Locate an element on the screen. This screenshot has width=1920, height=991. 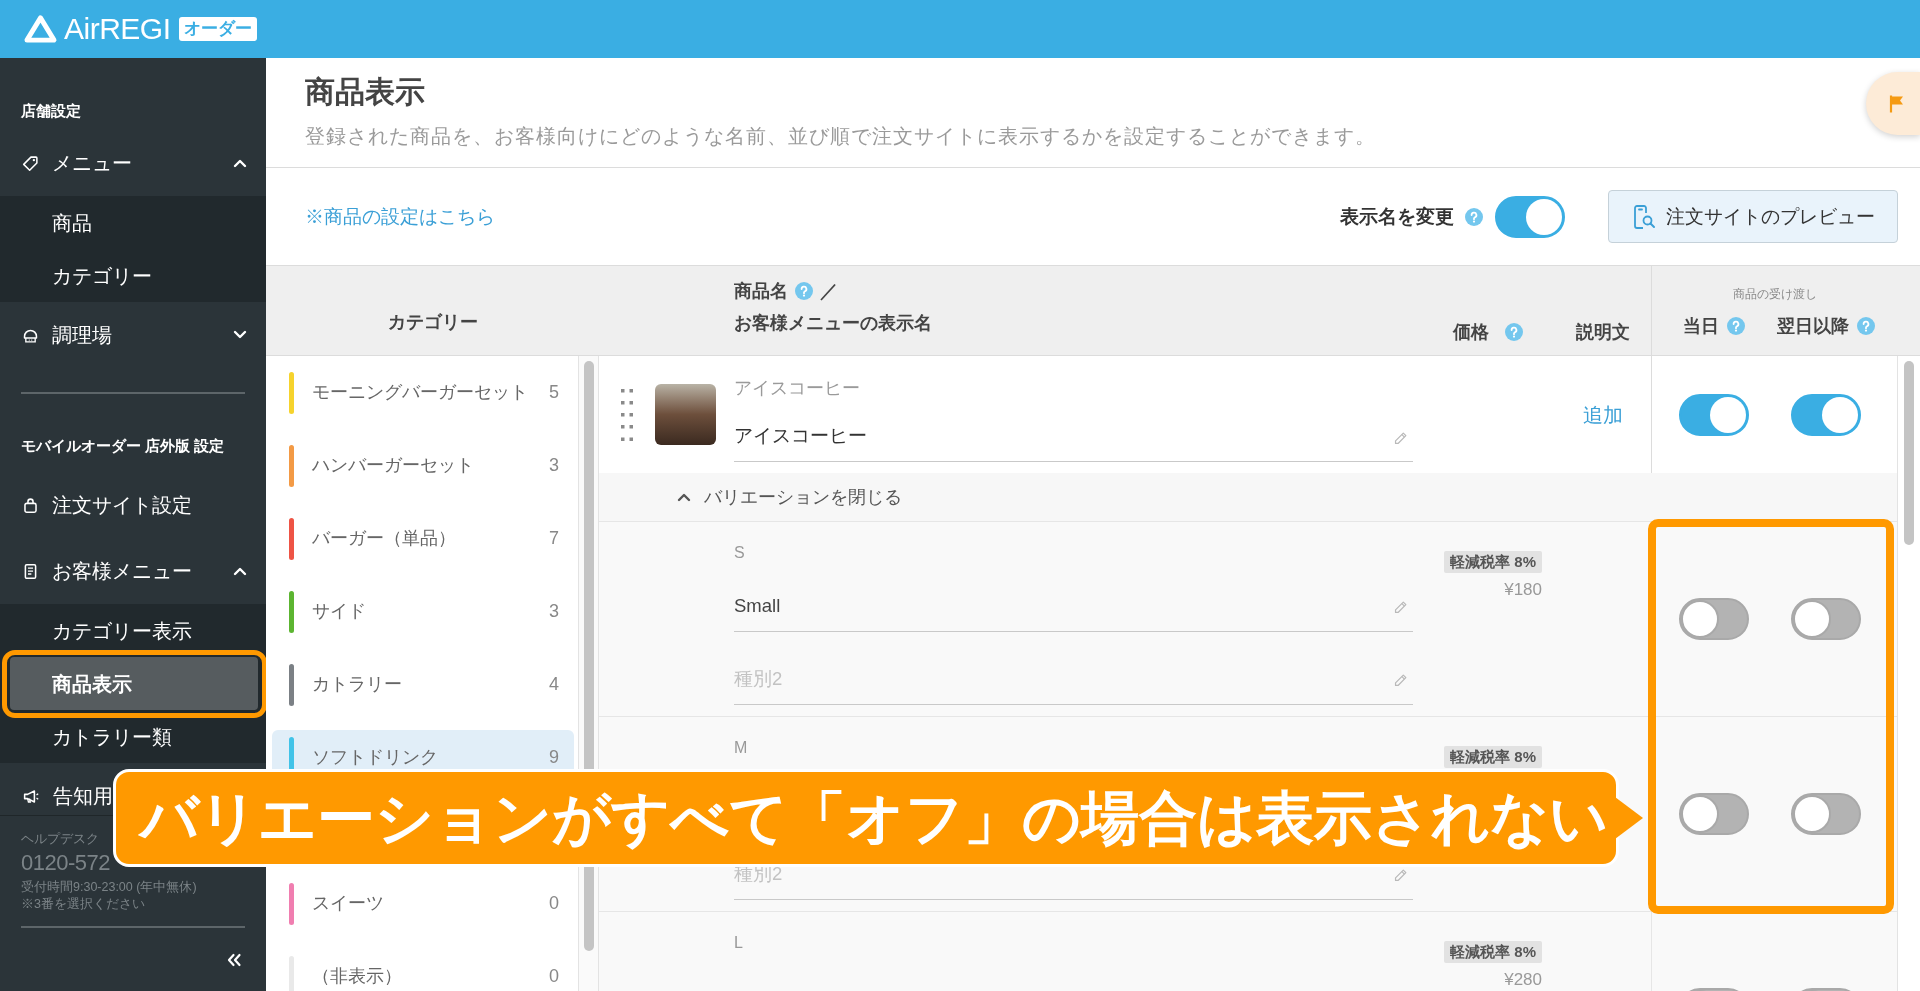
page-title: 商品表示 is located at coordinates (365, 92).